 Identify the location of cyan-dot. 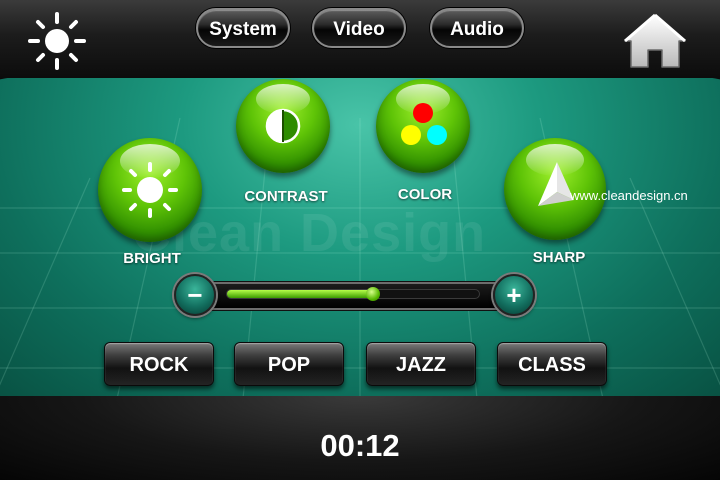
(437, 135).